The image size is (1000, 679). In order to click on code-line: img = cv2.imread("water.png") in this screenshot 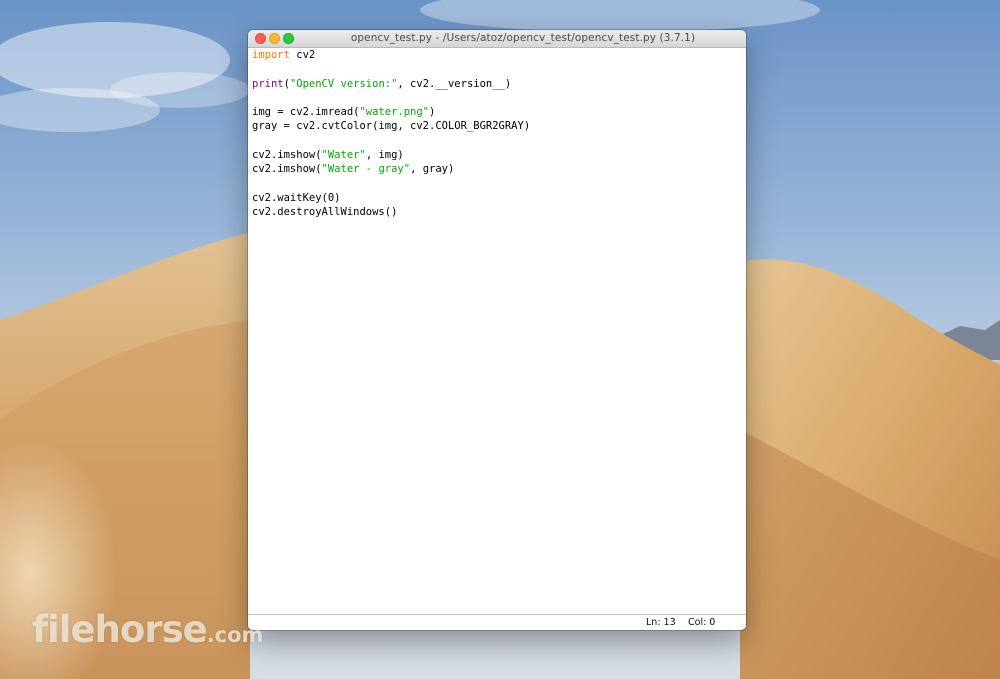, I will do `click(391, 112)`.